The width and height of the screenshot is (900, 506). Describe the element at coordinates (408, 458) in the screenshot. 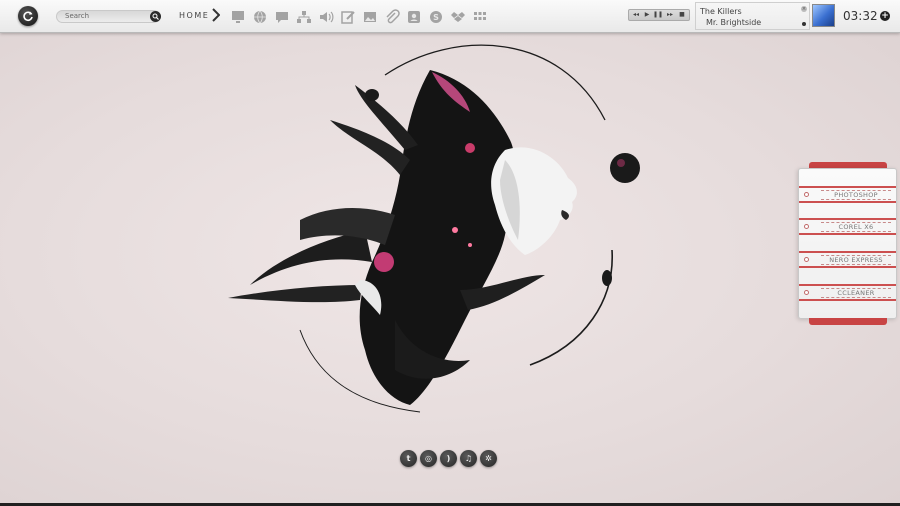

I see `twitter-icon: t` at that location.